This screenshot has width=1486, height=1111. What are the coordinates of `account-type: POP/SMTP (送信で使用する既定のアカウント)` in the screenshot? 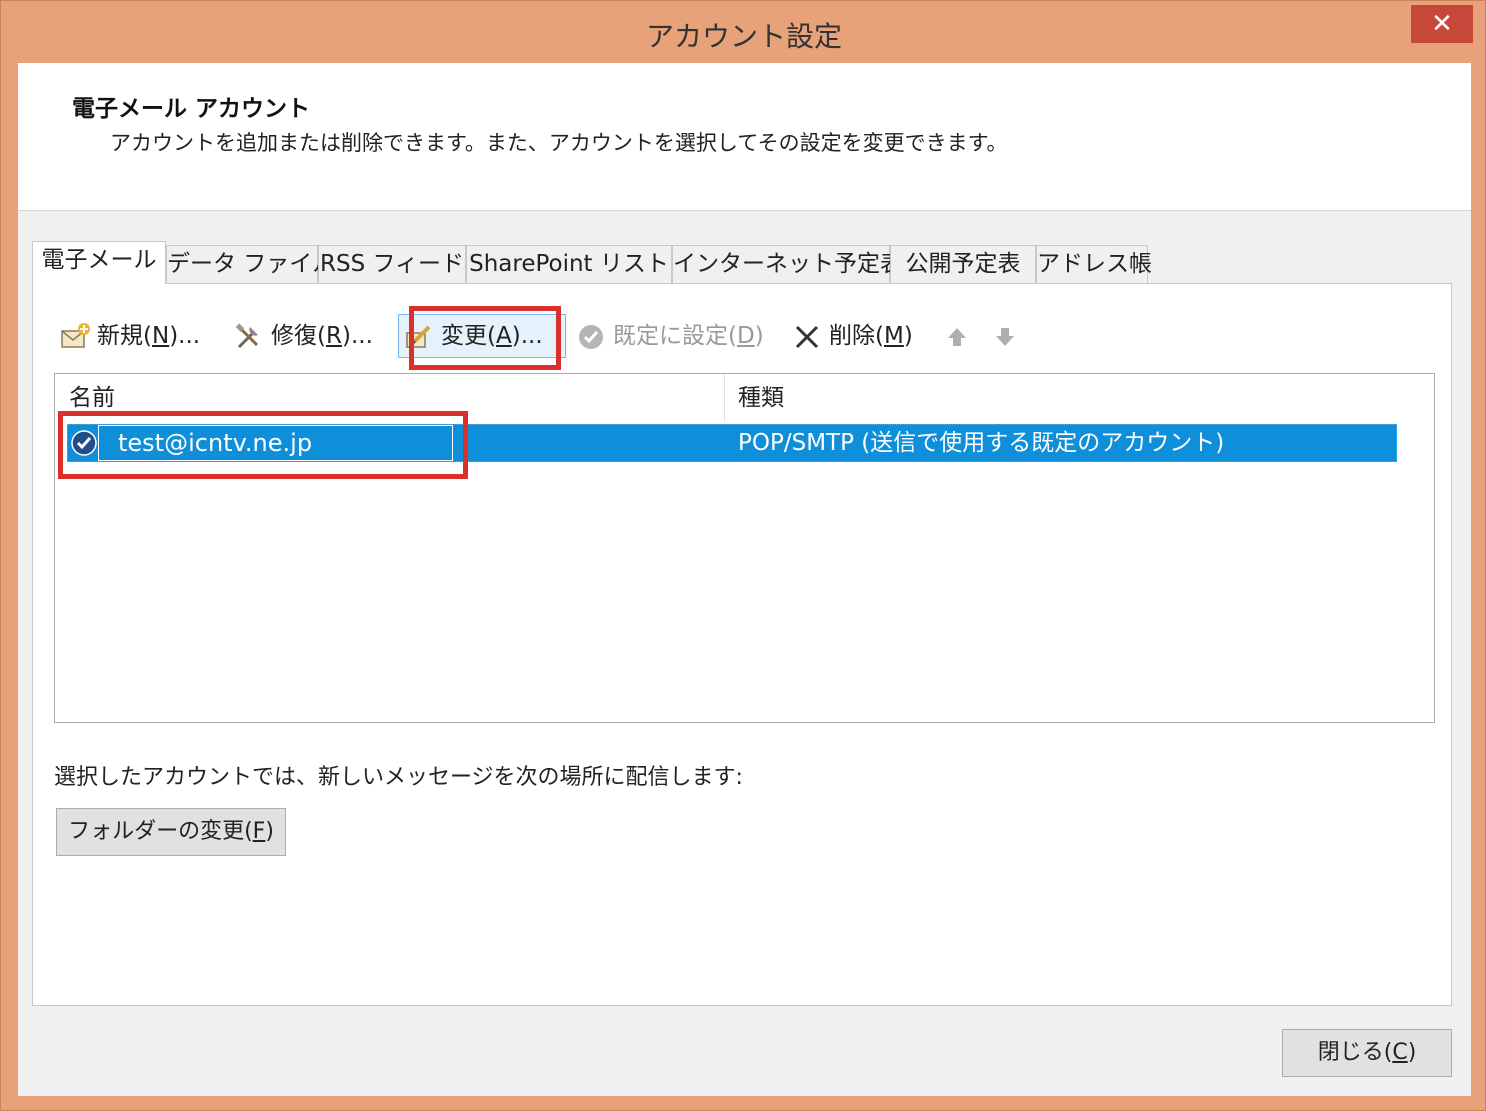 It's located at (981, 443).